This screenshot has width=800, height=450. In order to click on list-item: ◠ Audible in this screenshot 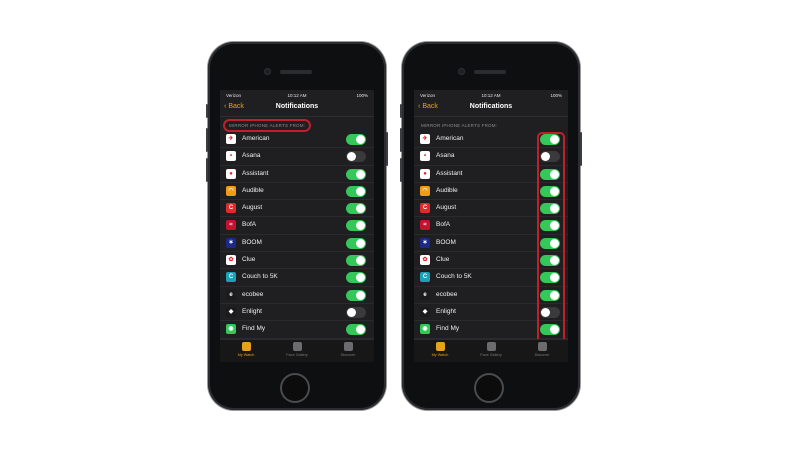, I will do `click(297, 192)`.